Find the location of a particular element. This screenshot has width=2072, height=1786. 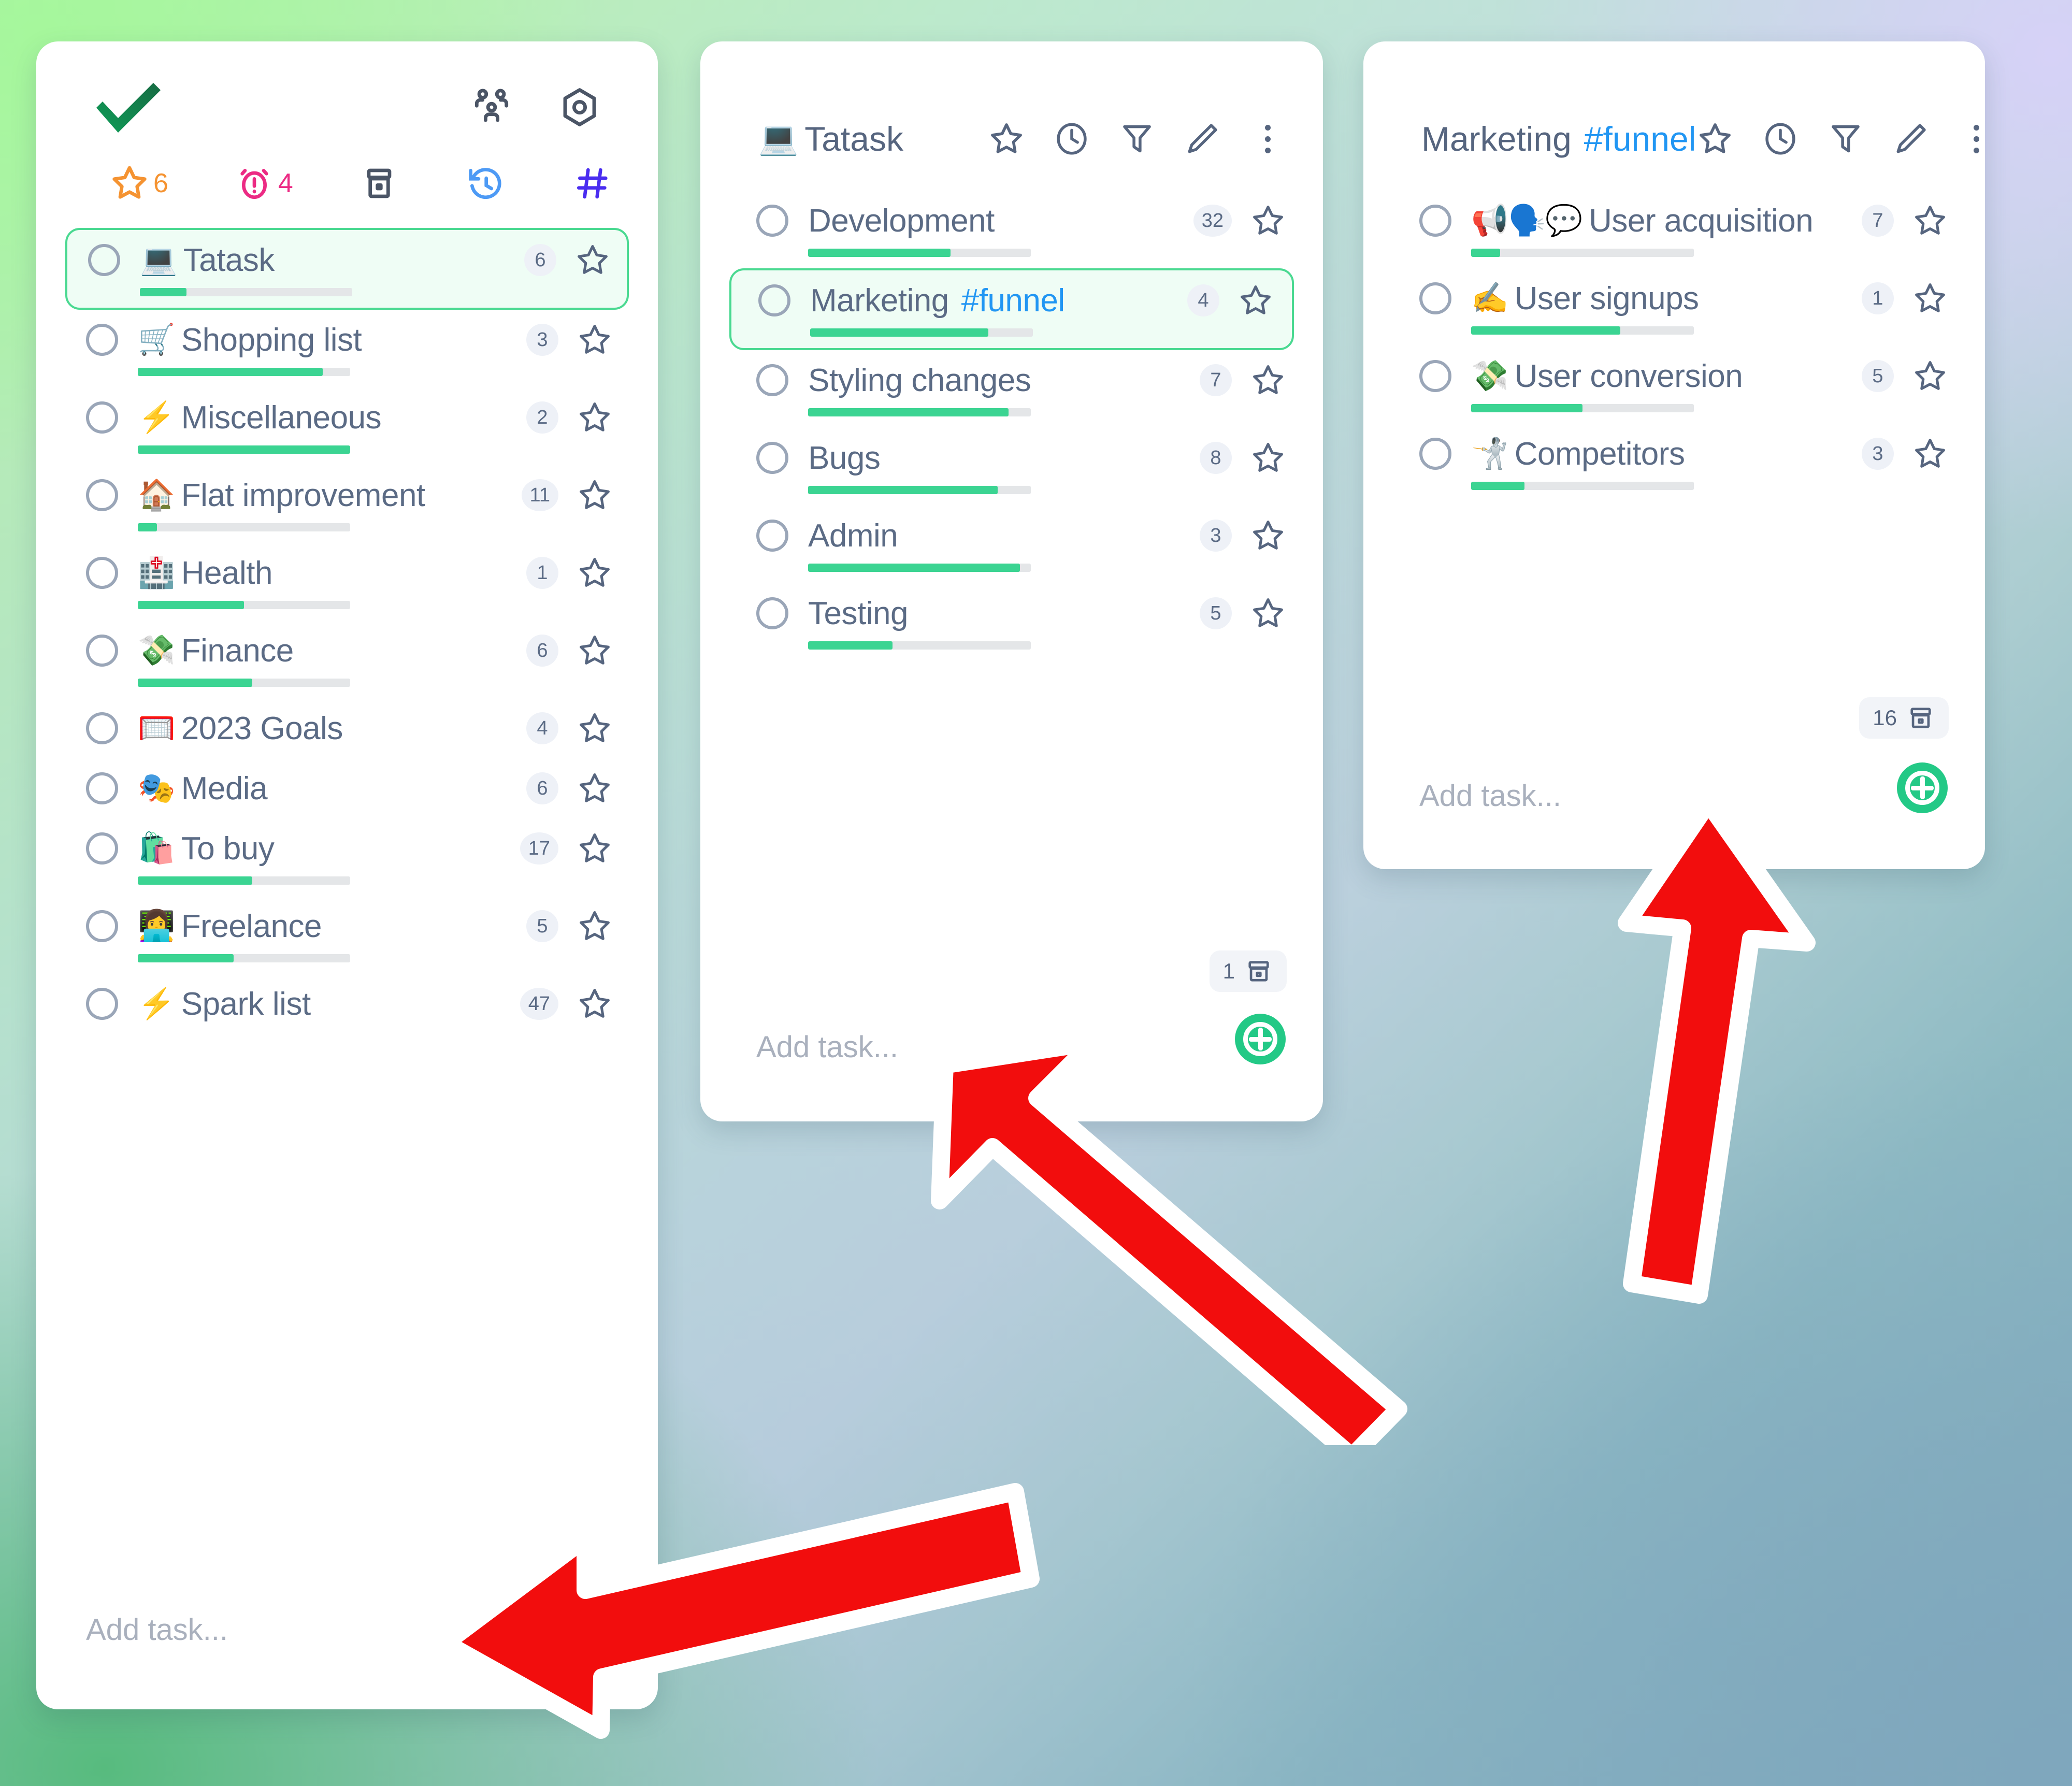

tatask-item-row: Admin 3 is located at coordinates (1011, 544).